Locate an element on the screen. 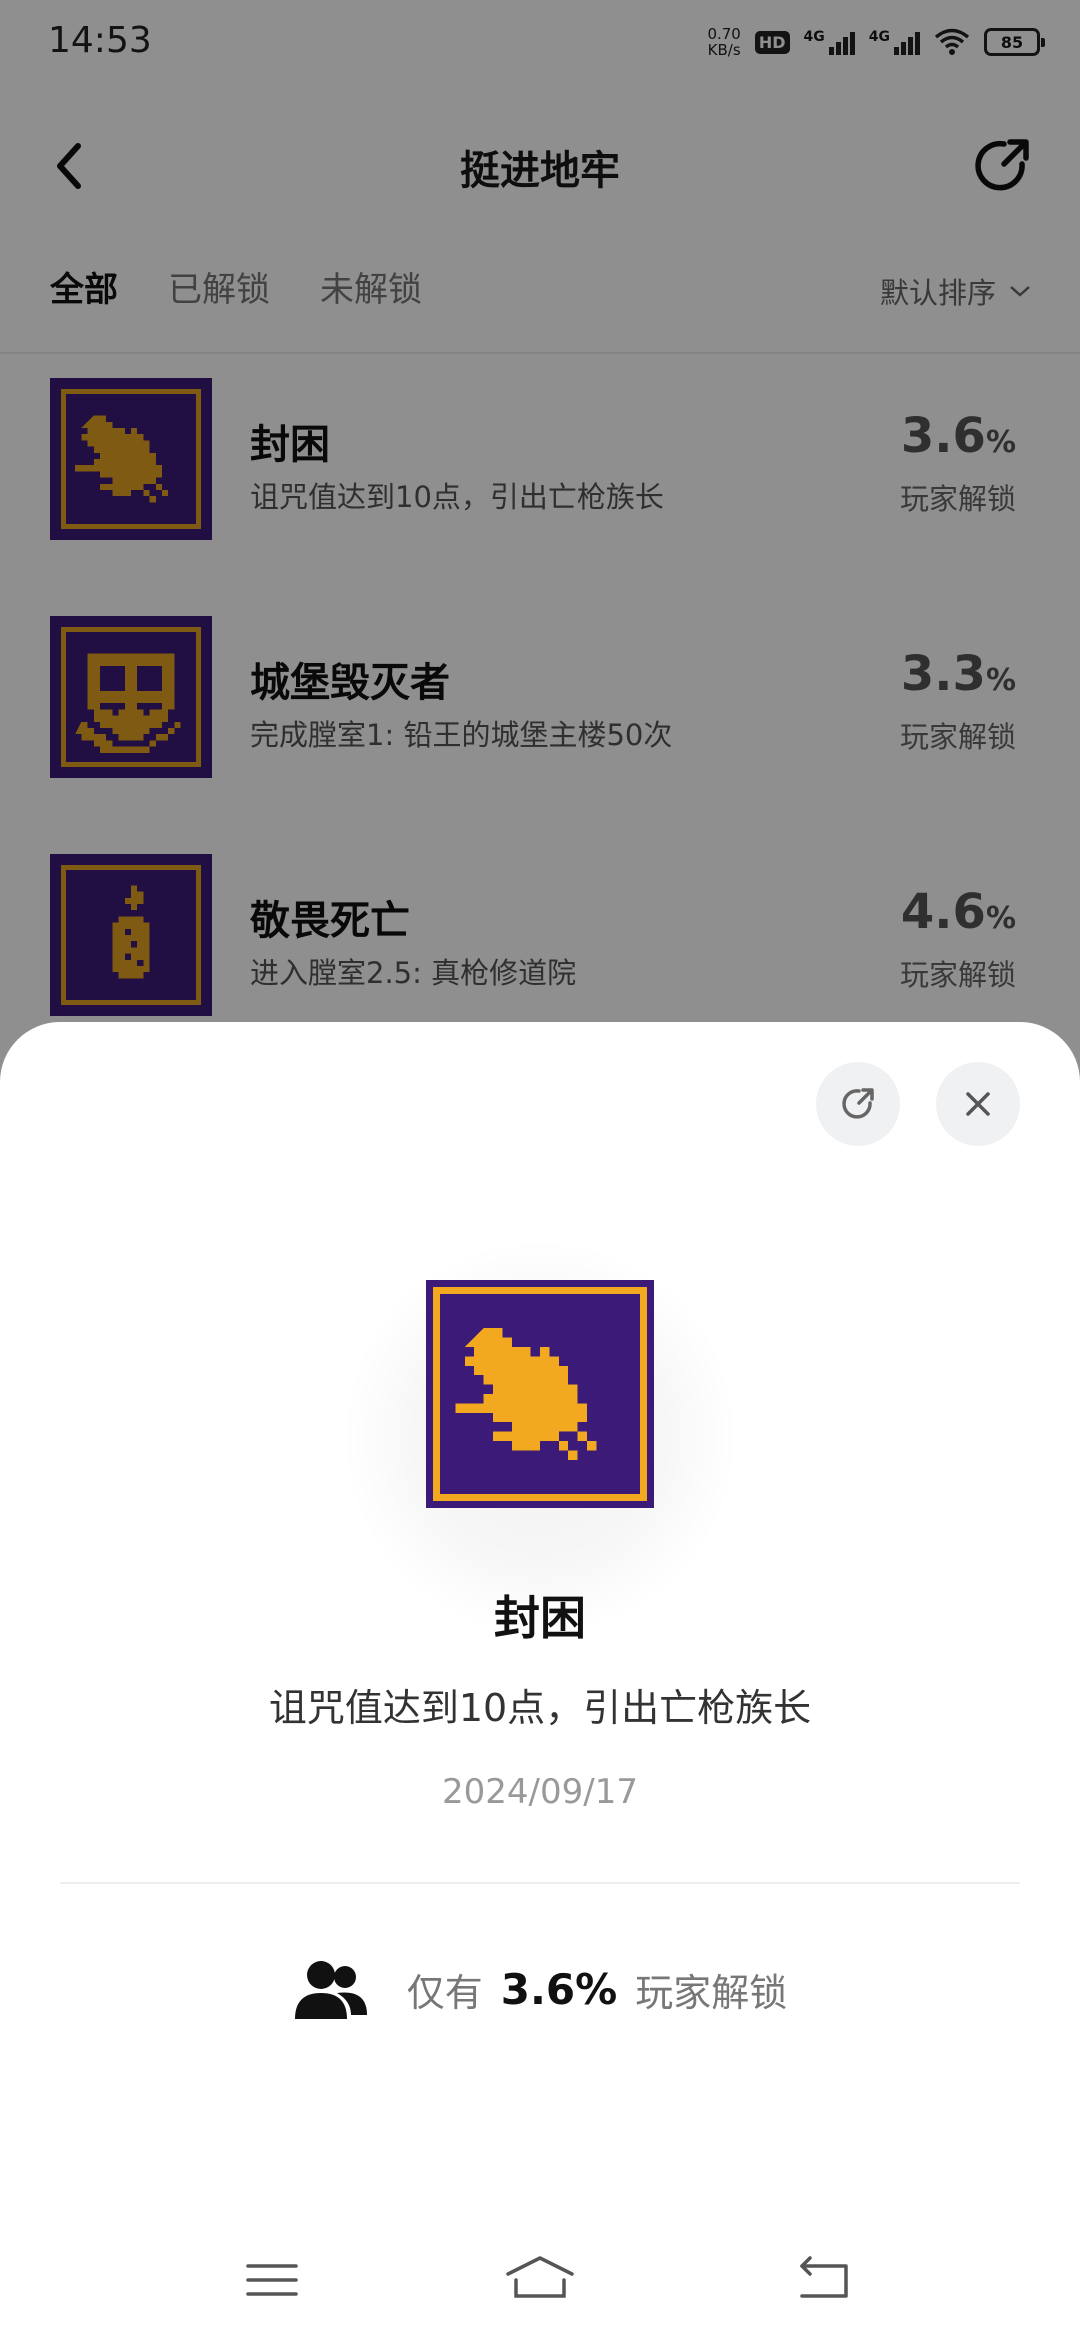  unlock-date: 2024/09/17 is located at coordinates (540, 1792).